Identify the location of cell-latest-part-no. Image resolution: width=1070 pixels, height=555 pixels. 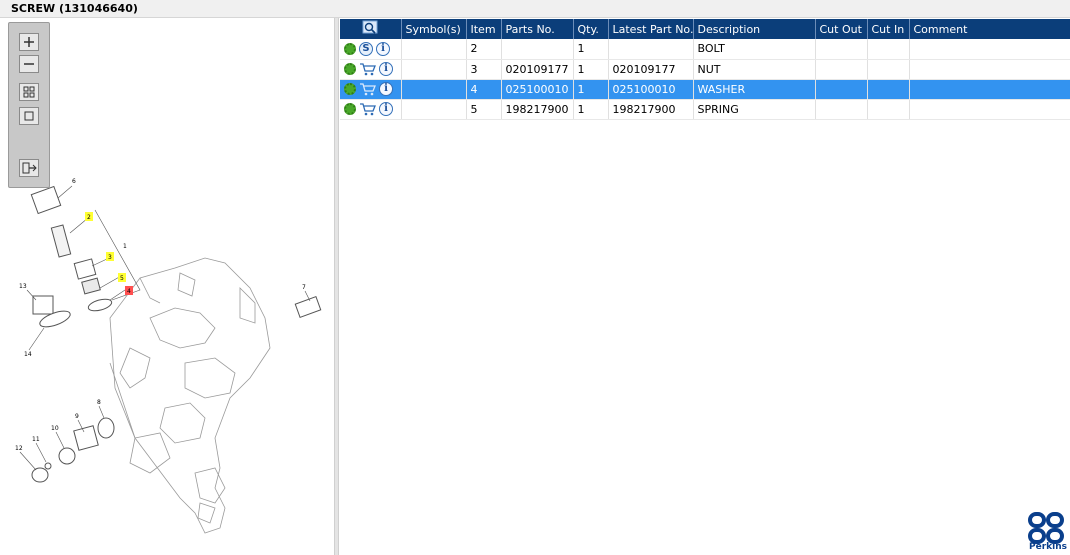
(651, 49).